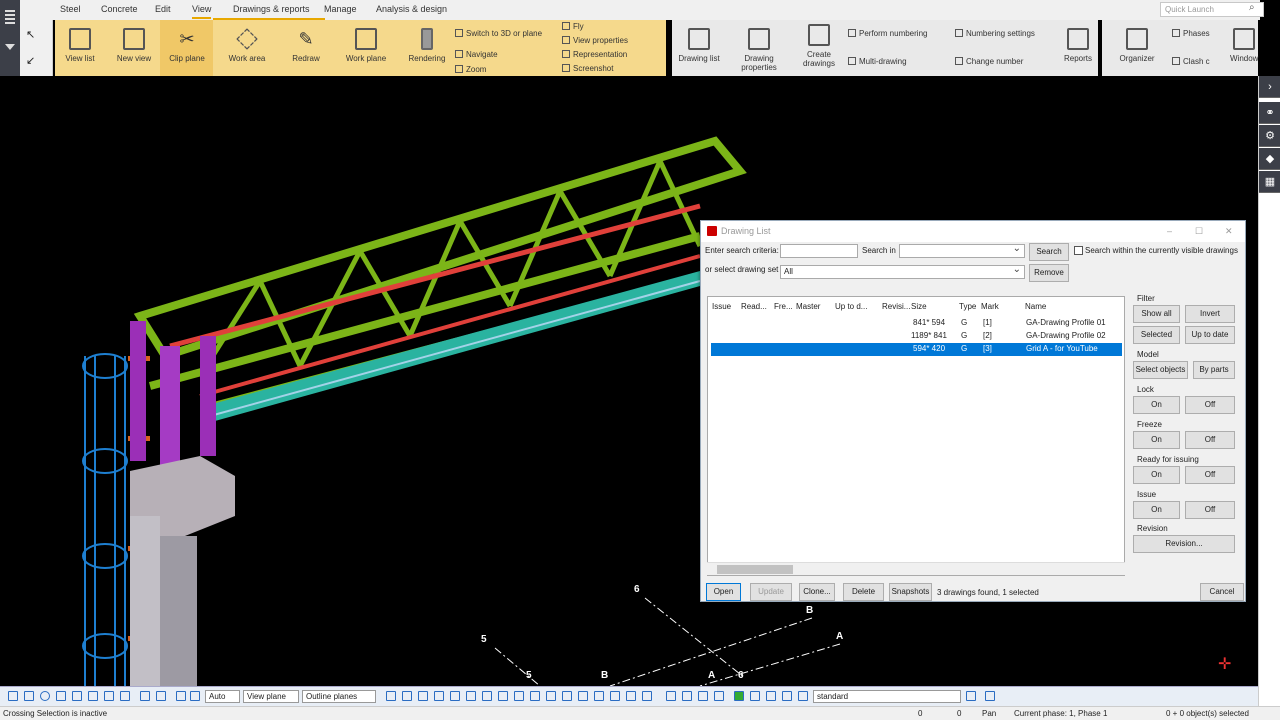 The width and height of the screenshot is (1280, 720). Describe the element at coordinates (1210, 475) in the screenshot. I see `ready-off-button: Off` at that location.